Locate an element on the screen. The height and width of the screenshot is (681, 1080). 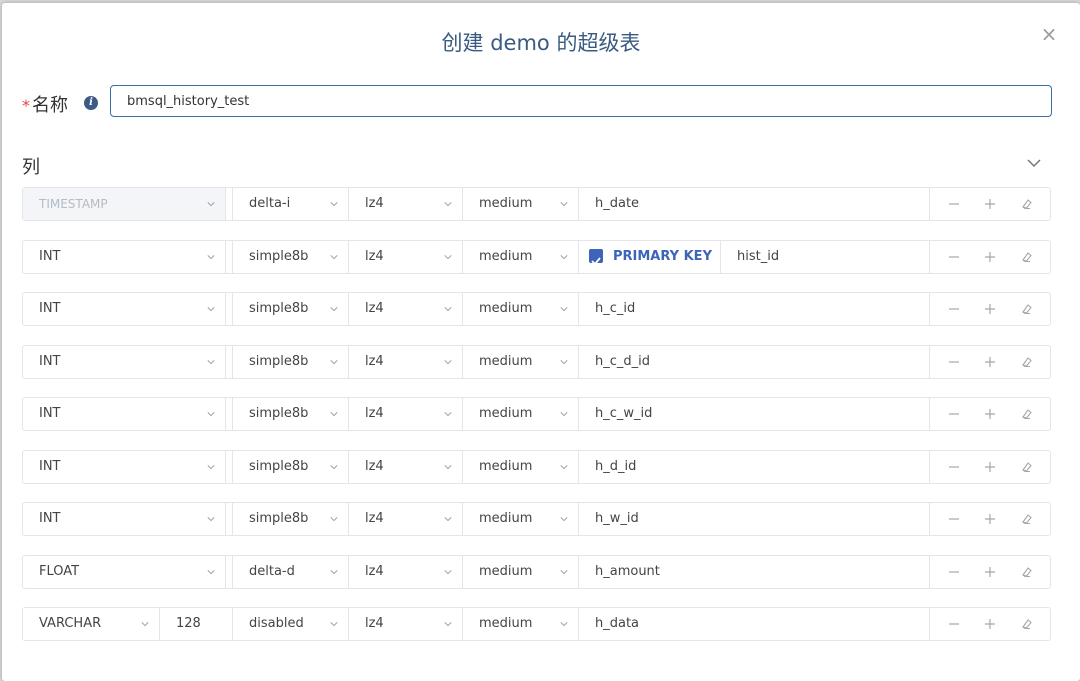
column-row: INT simple8b lz4 medium h_c_w_id is located at coordinates (536, 414).